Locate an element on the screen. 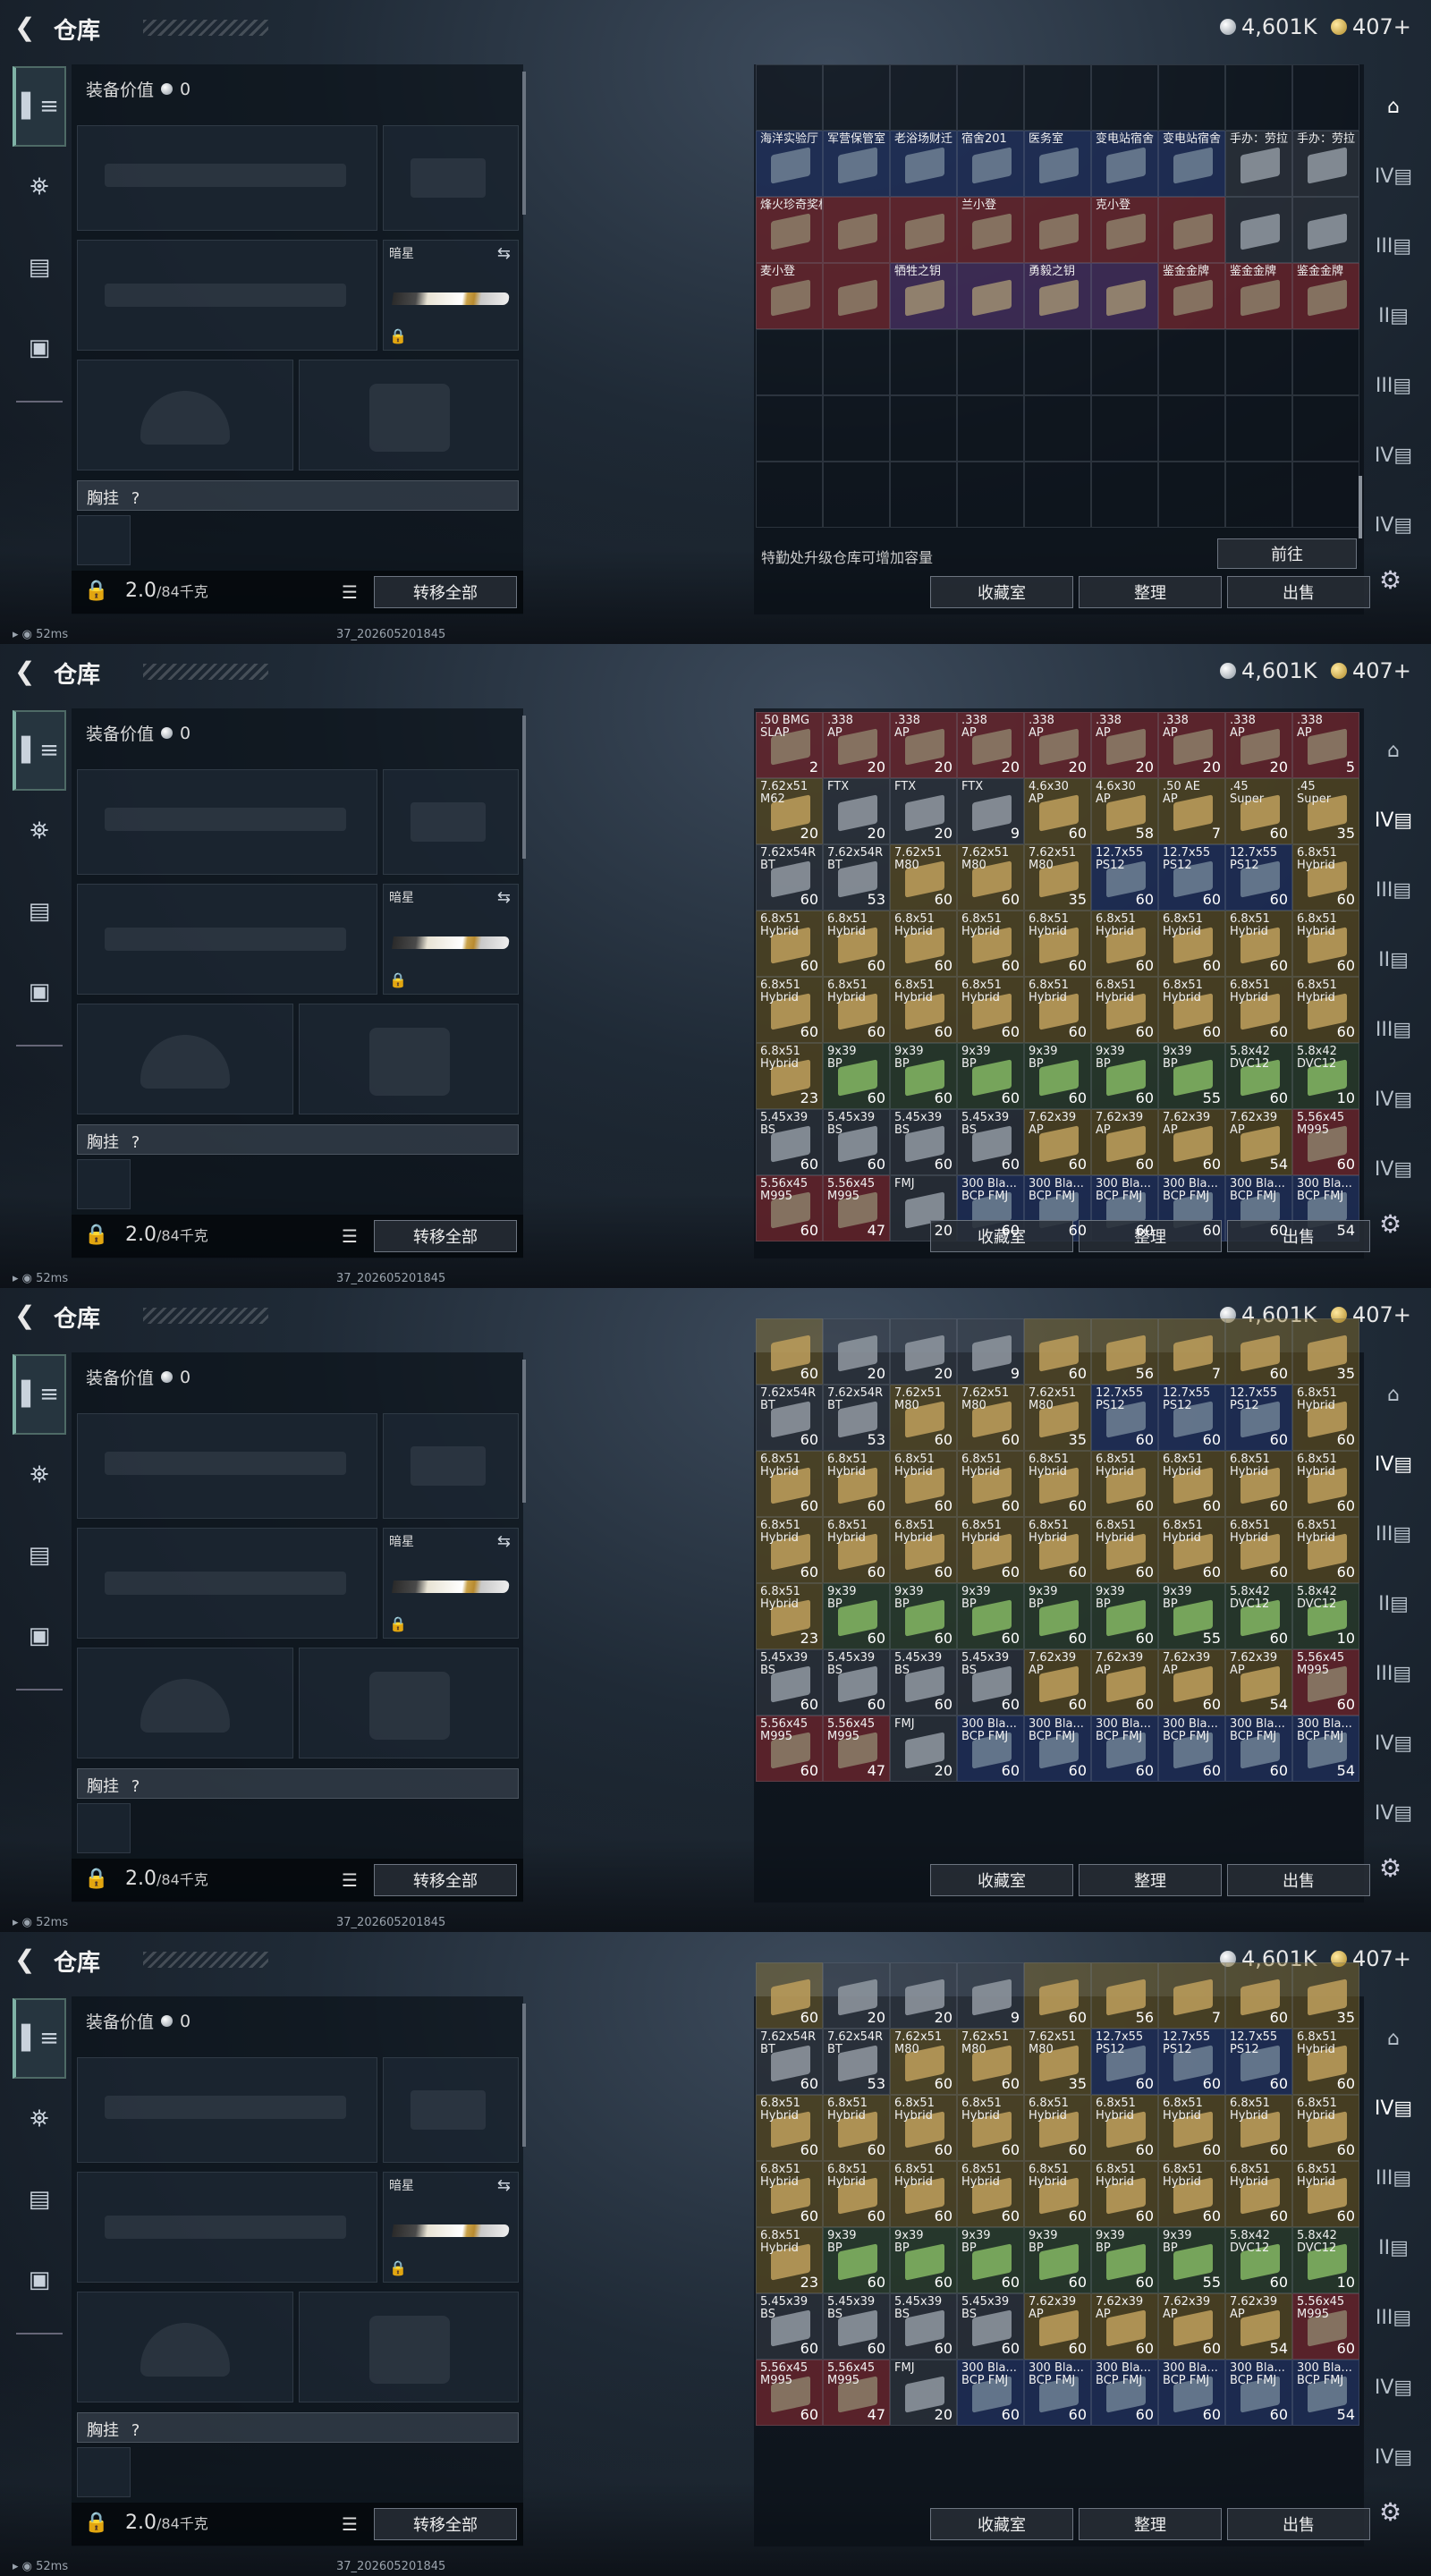 The image size is (1431, 2576). pistol-slot is located at coordinates (451, 2110).